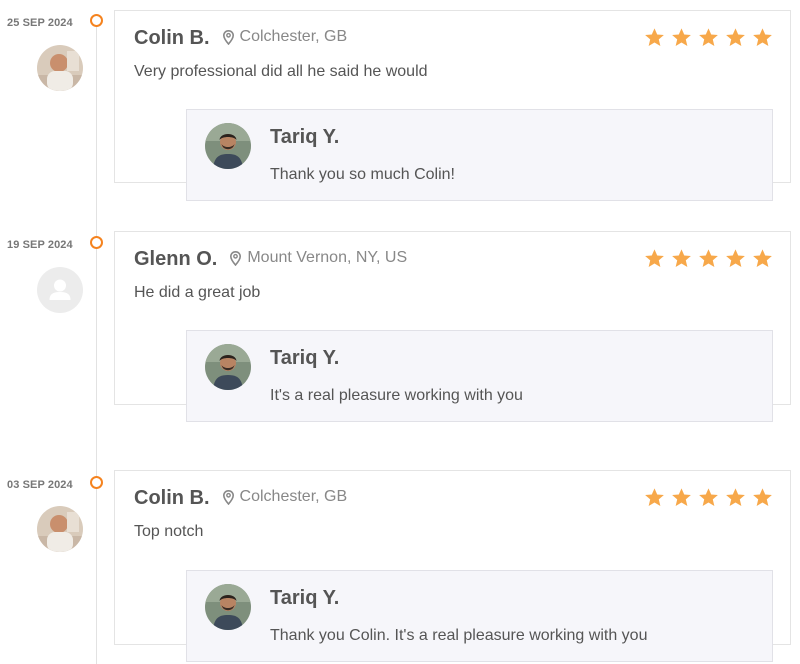  I want to click on location-text: Mount Vernon, NY, US, so click(327, 257).